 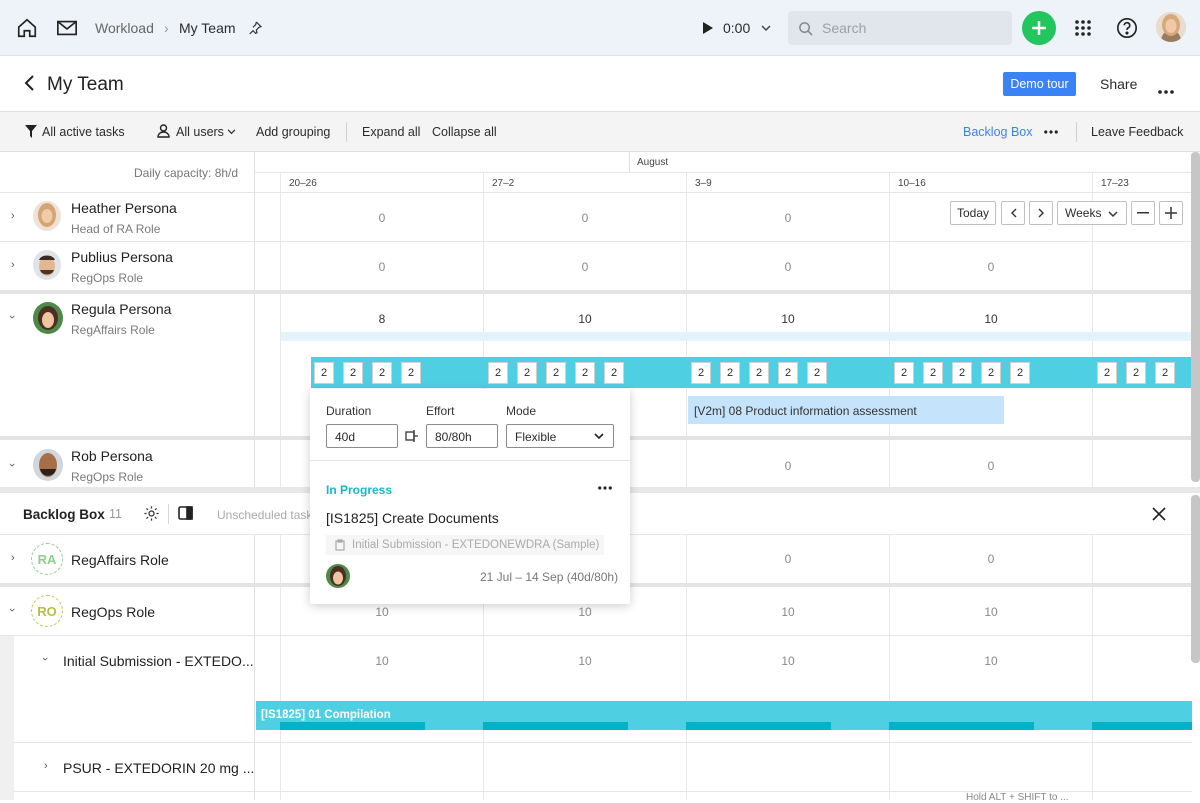 I want to click on task-bar: [V2m] 08 Product information assessment, so click(x=846, y=410).